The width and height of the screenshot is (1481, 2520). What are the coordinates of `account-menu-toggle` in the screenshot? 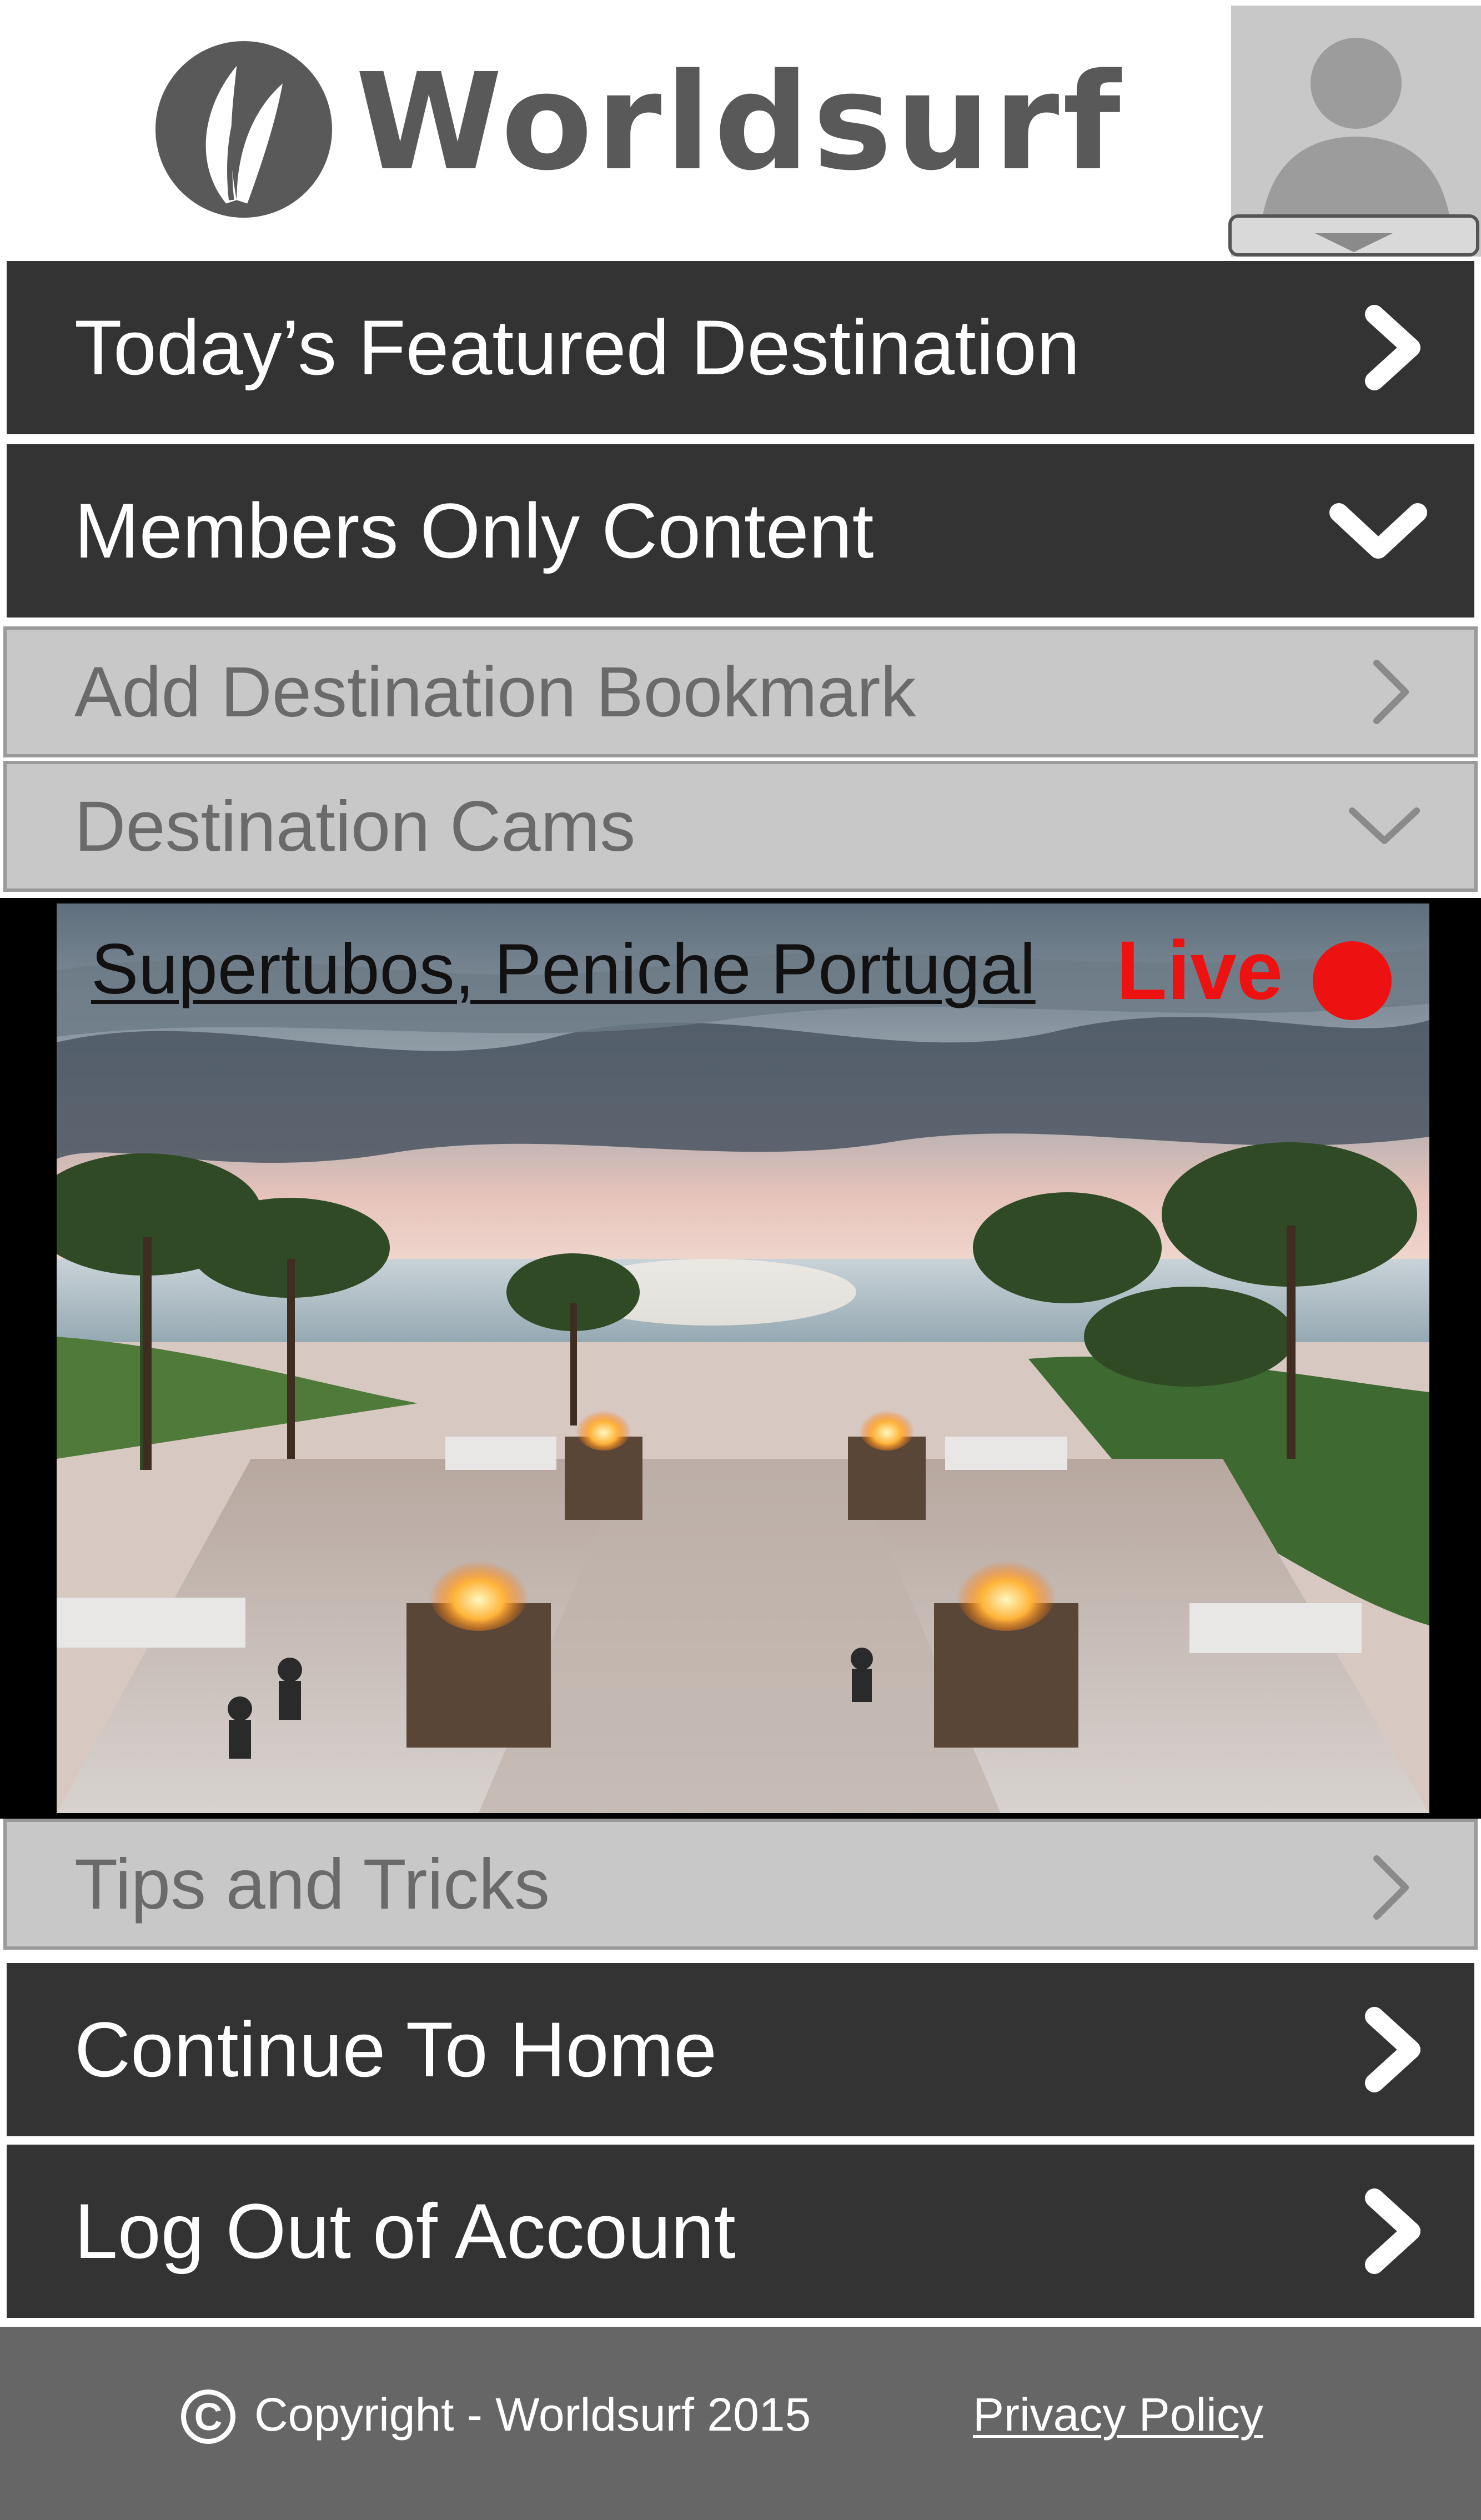 It's located at (1353, 235).